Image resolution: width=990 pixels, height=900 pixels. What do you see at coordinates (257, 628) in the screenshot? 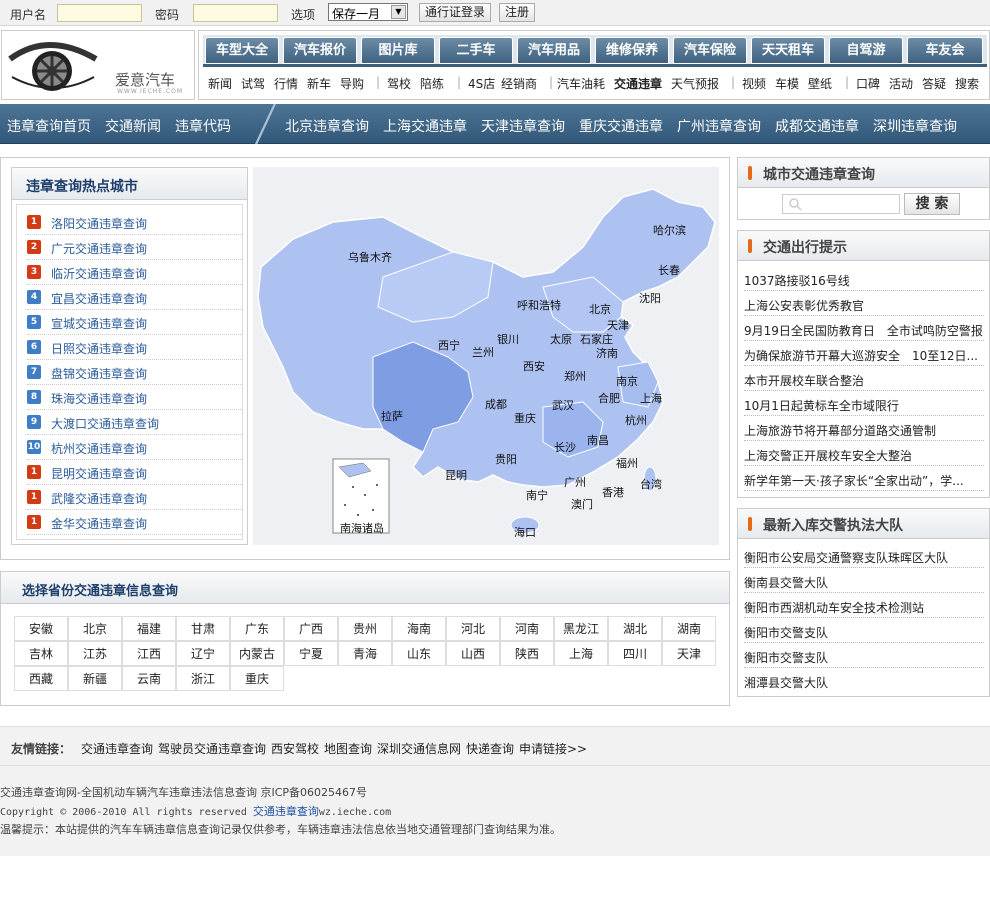
I see `province-link: 广东` at bounding box center [257, 628].